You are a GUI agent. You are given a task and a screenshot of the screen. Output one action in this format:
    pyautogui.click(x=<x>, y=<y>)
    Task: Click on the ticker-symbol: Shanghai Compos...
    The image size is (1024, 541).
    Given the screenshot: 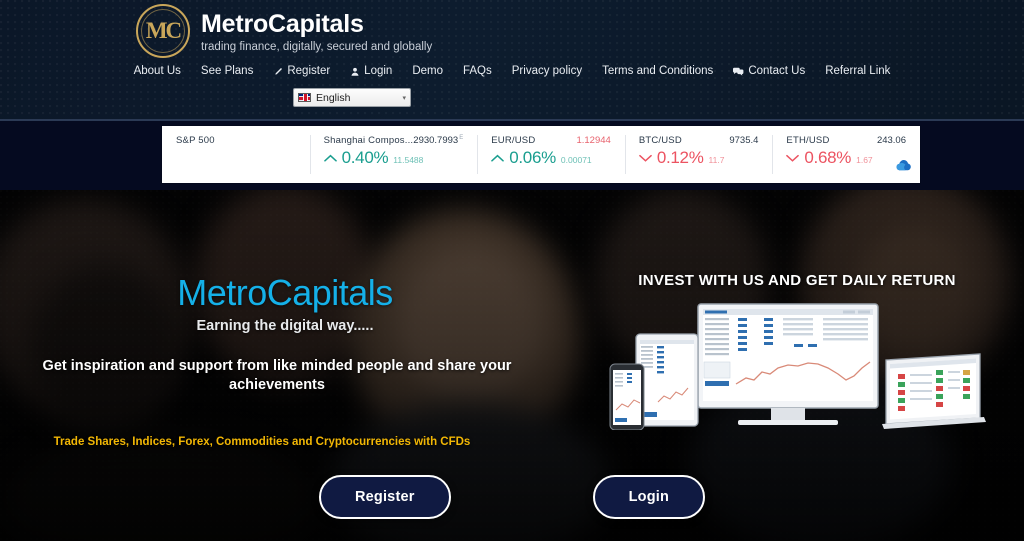 What is the action you would take?
    pyautogui.click(x=368, y=141)
    